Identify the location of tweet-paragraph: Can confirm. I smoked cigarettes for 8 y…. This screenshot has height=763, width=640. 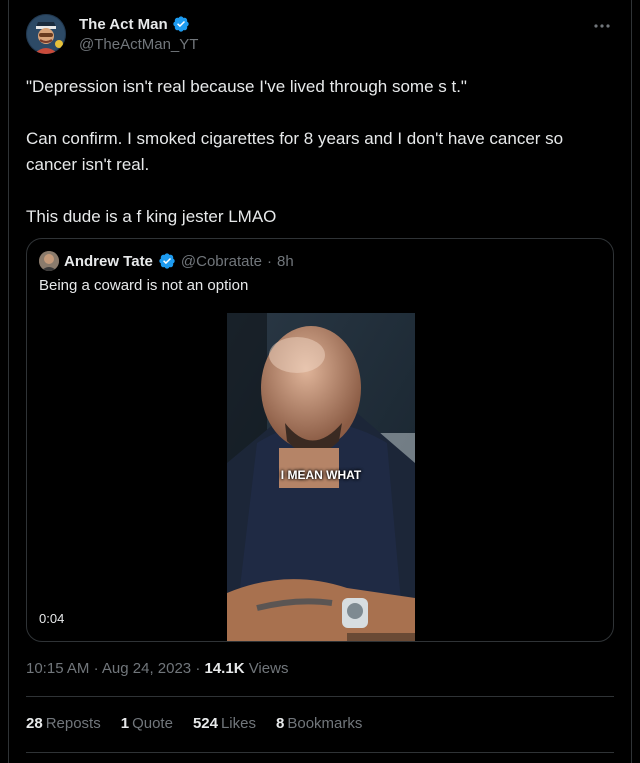
(295, 151).